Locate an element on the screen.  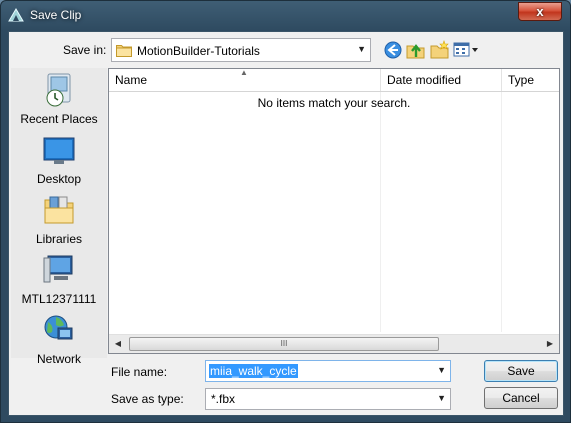
recent-places-icon is located at coordinates (58, 90).